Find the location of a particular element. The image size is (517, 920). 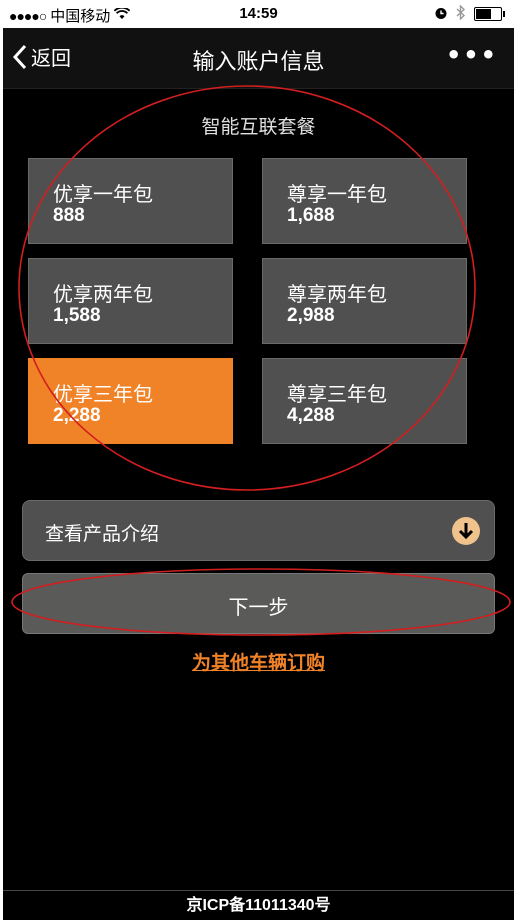

arrow-down-icon is located at coordinates (466, 531).